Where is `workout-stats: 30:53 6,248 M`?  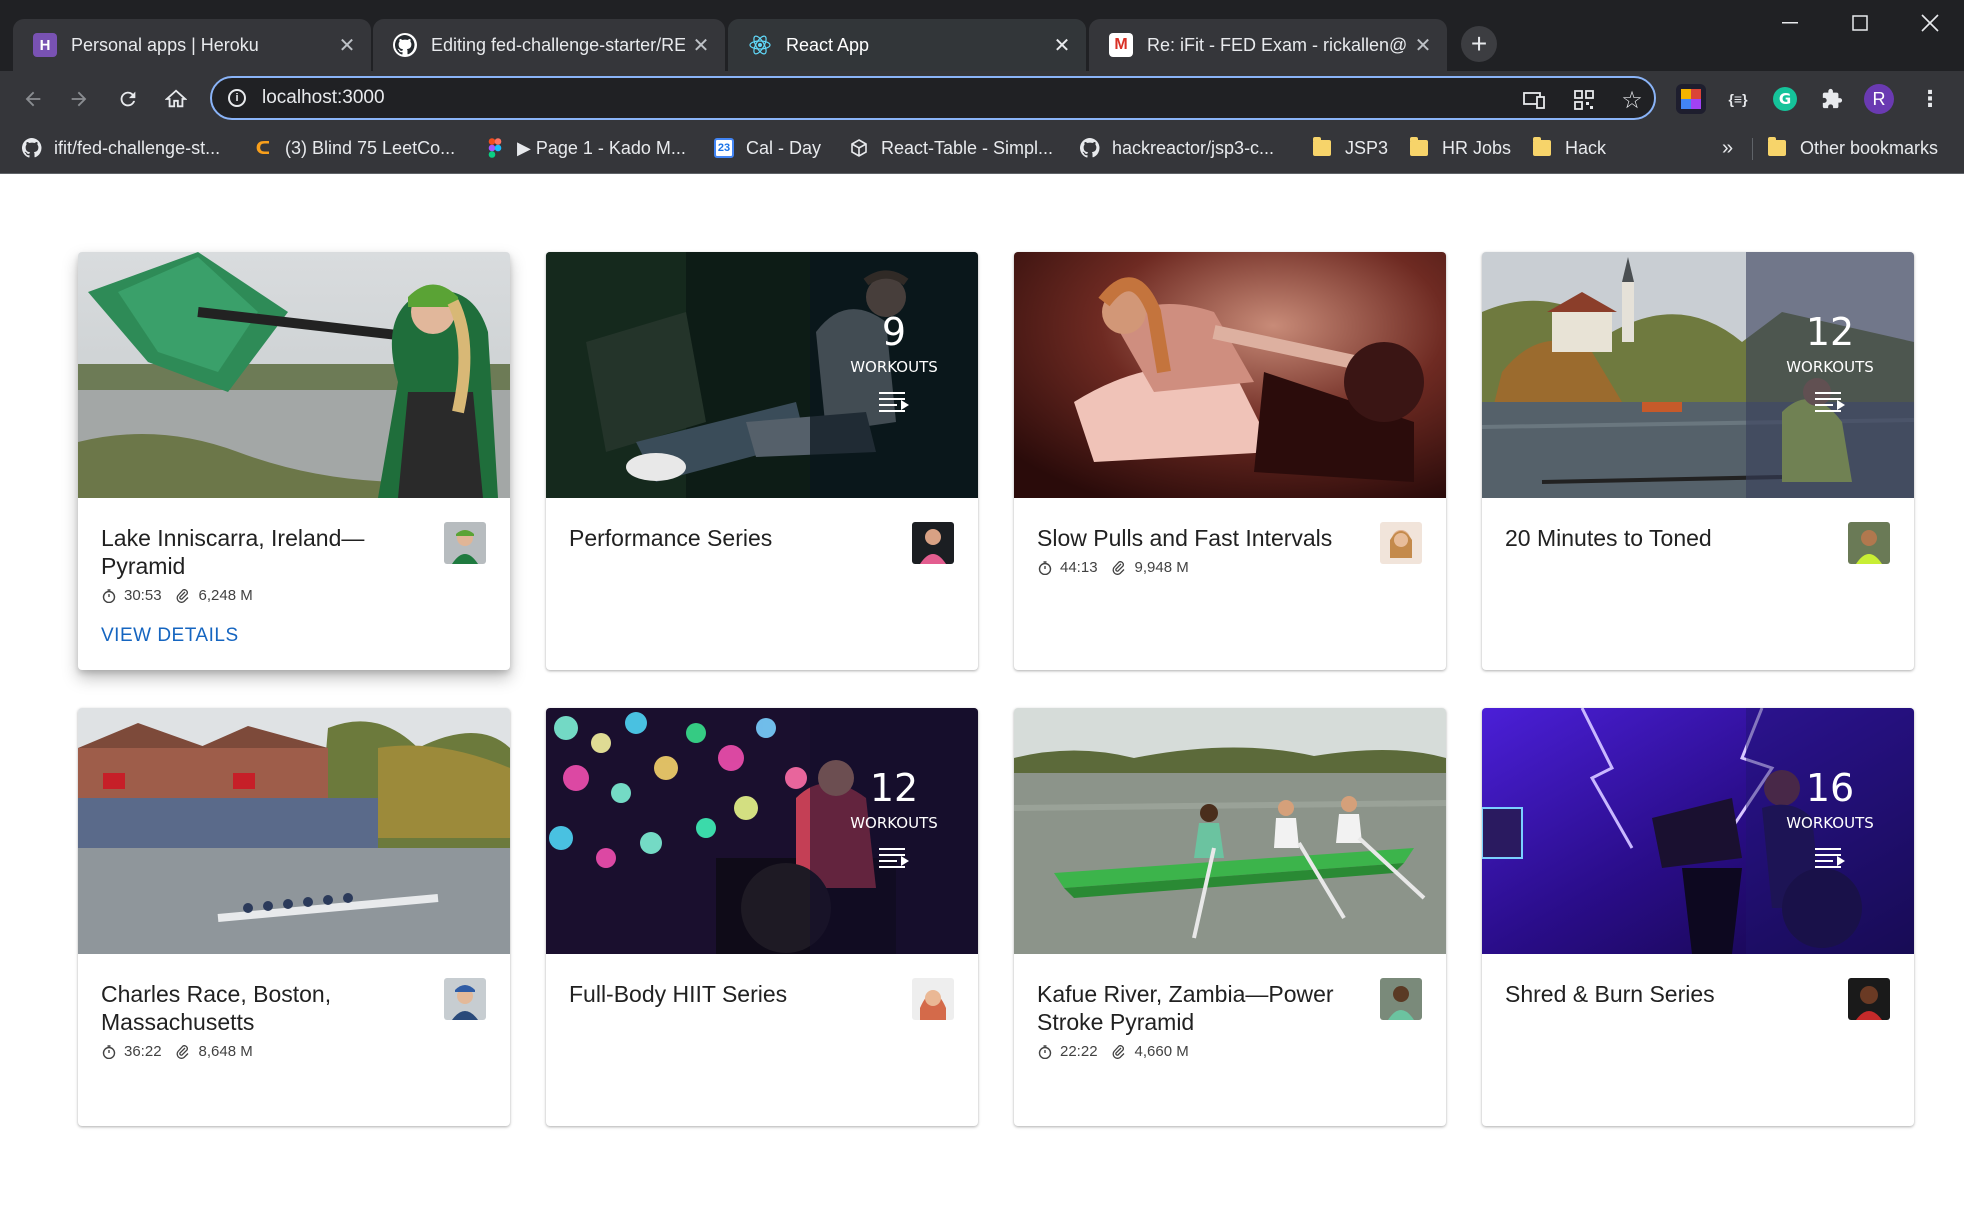 workout-stats: 30:53 6,248 M is located at coordinates (177, 595).